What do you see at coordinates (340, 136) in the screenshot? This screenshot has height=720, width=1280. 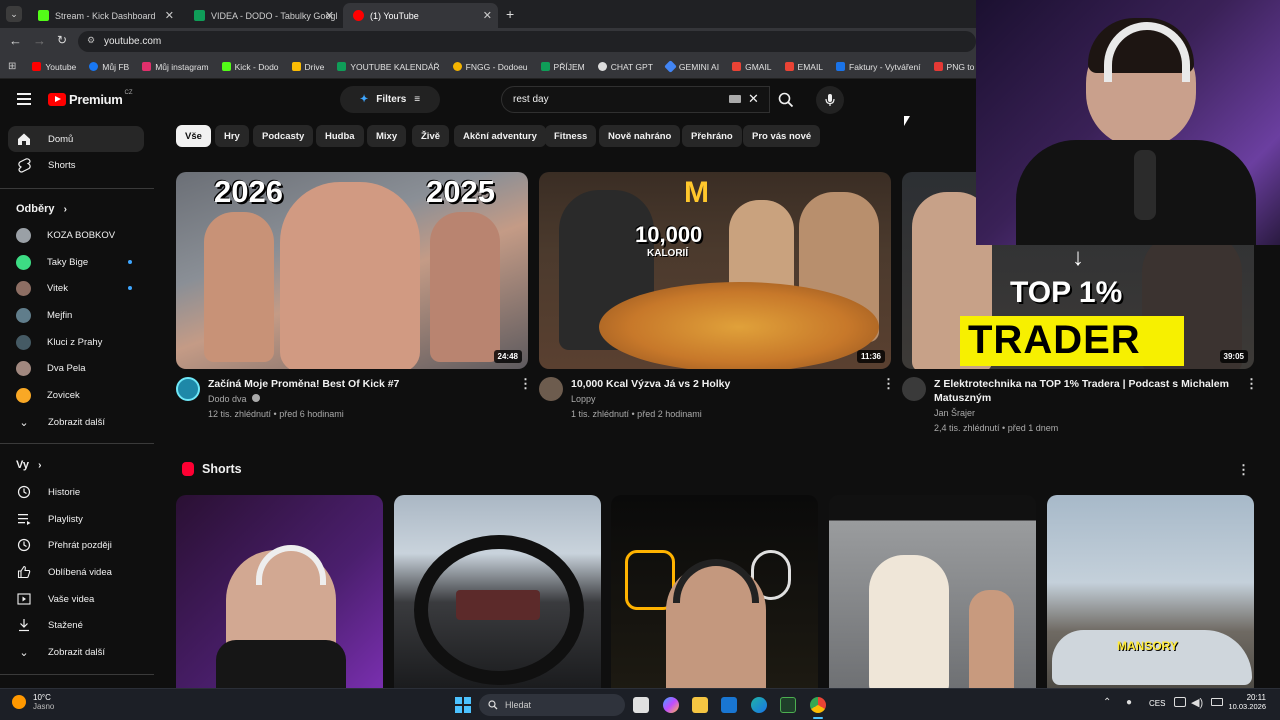 I see `chip-music: Hudba` at bounding box center [340, 136].